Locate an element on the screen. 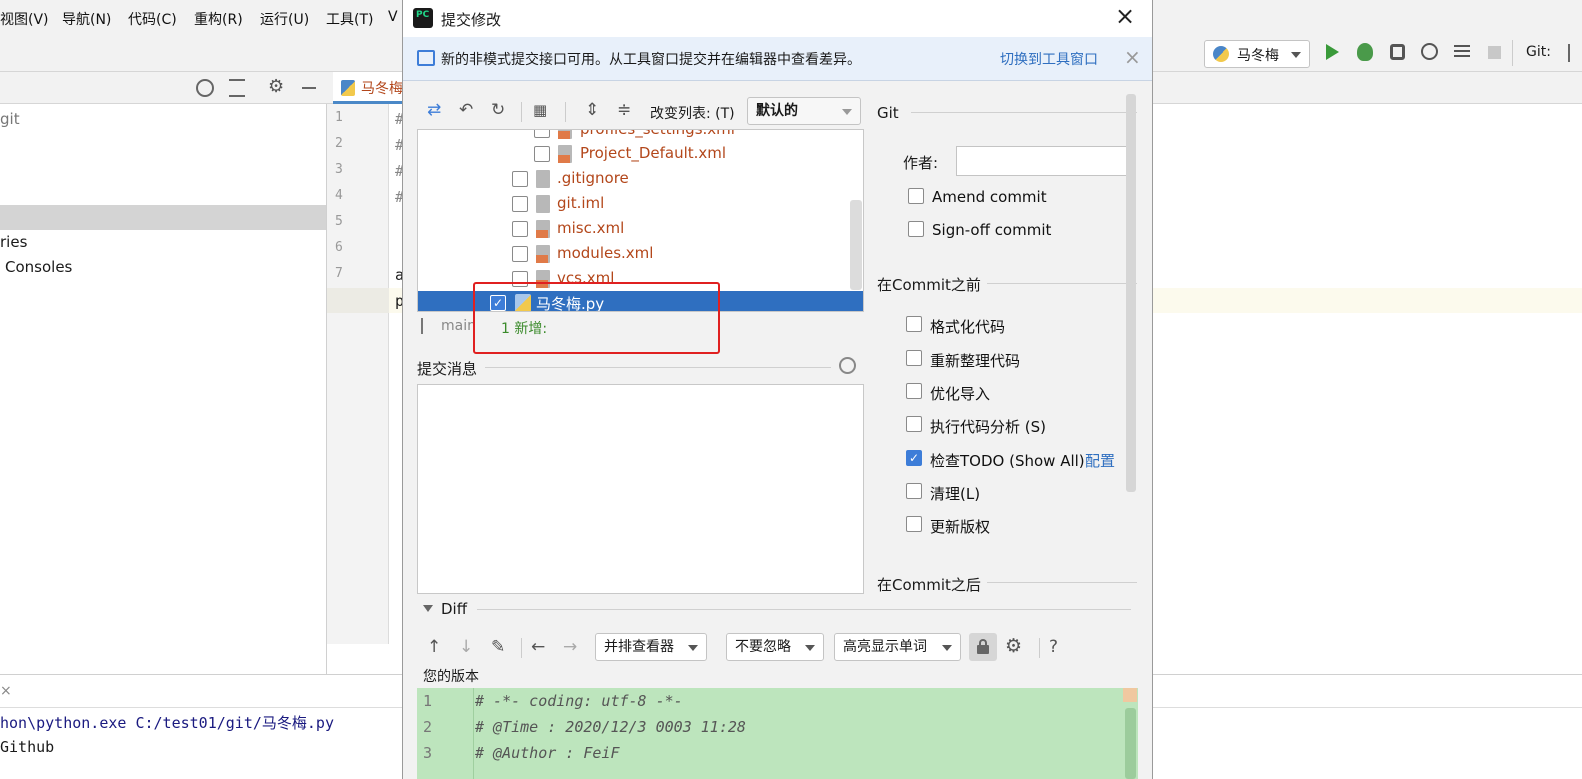  project-selected-row is located at coordinates (163, 217).